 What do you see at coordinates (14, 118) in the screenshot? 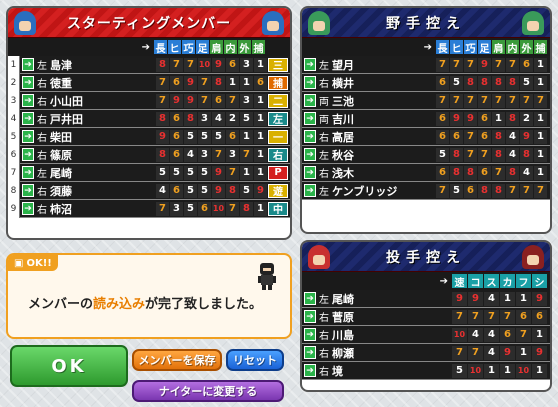
I see `batting-order-number: 4` at bounding box center [14, 118].